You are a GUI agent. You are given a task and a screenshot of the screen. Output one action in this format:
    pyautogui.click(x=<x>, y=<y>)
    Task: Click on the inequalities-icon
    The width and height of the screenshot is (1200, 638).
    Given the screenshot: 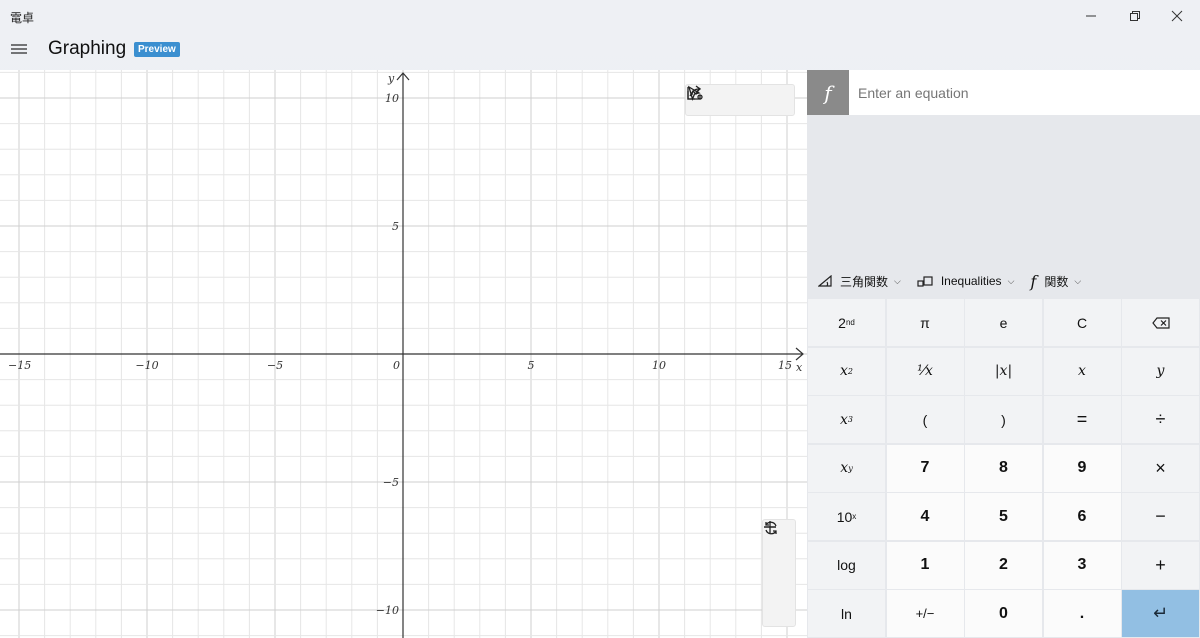 What is the action you would take?
    pyautogui.click(x=925, y=281)
    